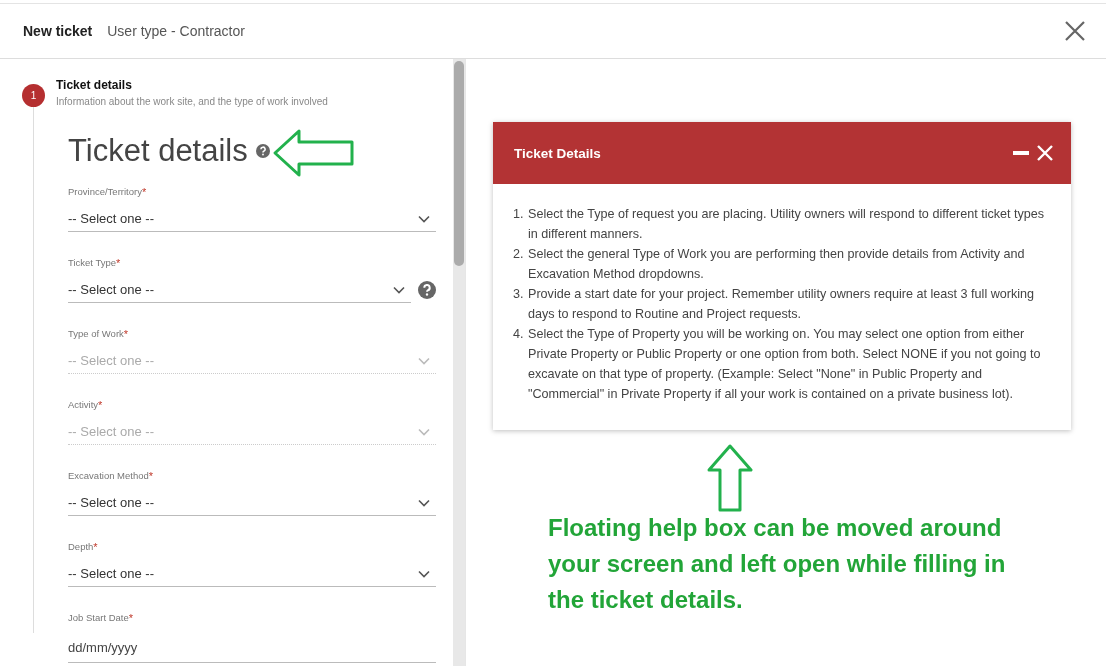 The height and width of the screenshot is (666, 1106). Describe the element at coordinates (777, 264) in the screenshot. I see `help-instruction: Select the general Type of Work you are performing then provide details from Activity and Excavation Method dropdowns.` at that location.